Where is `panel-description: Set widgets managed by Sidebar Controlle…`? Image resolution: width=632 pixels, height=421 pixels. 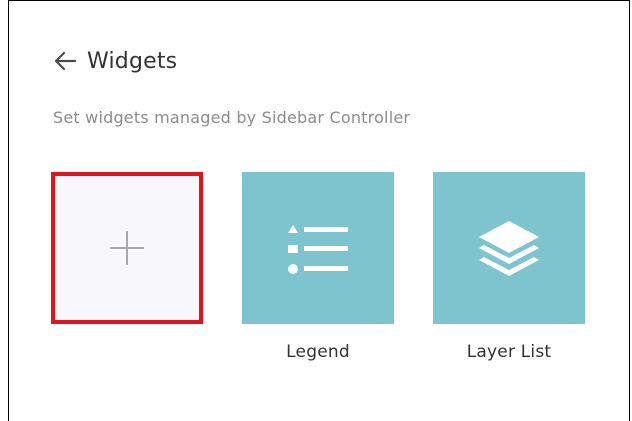
panel-description: Set widgets managed by Sidebar Controlle… is located at coordinates (232, 117).